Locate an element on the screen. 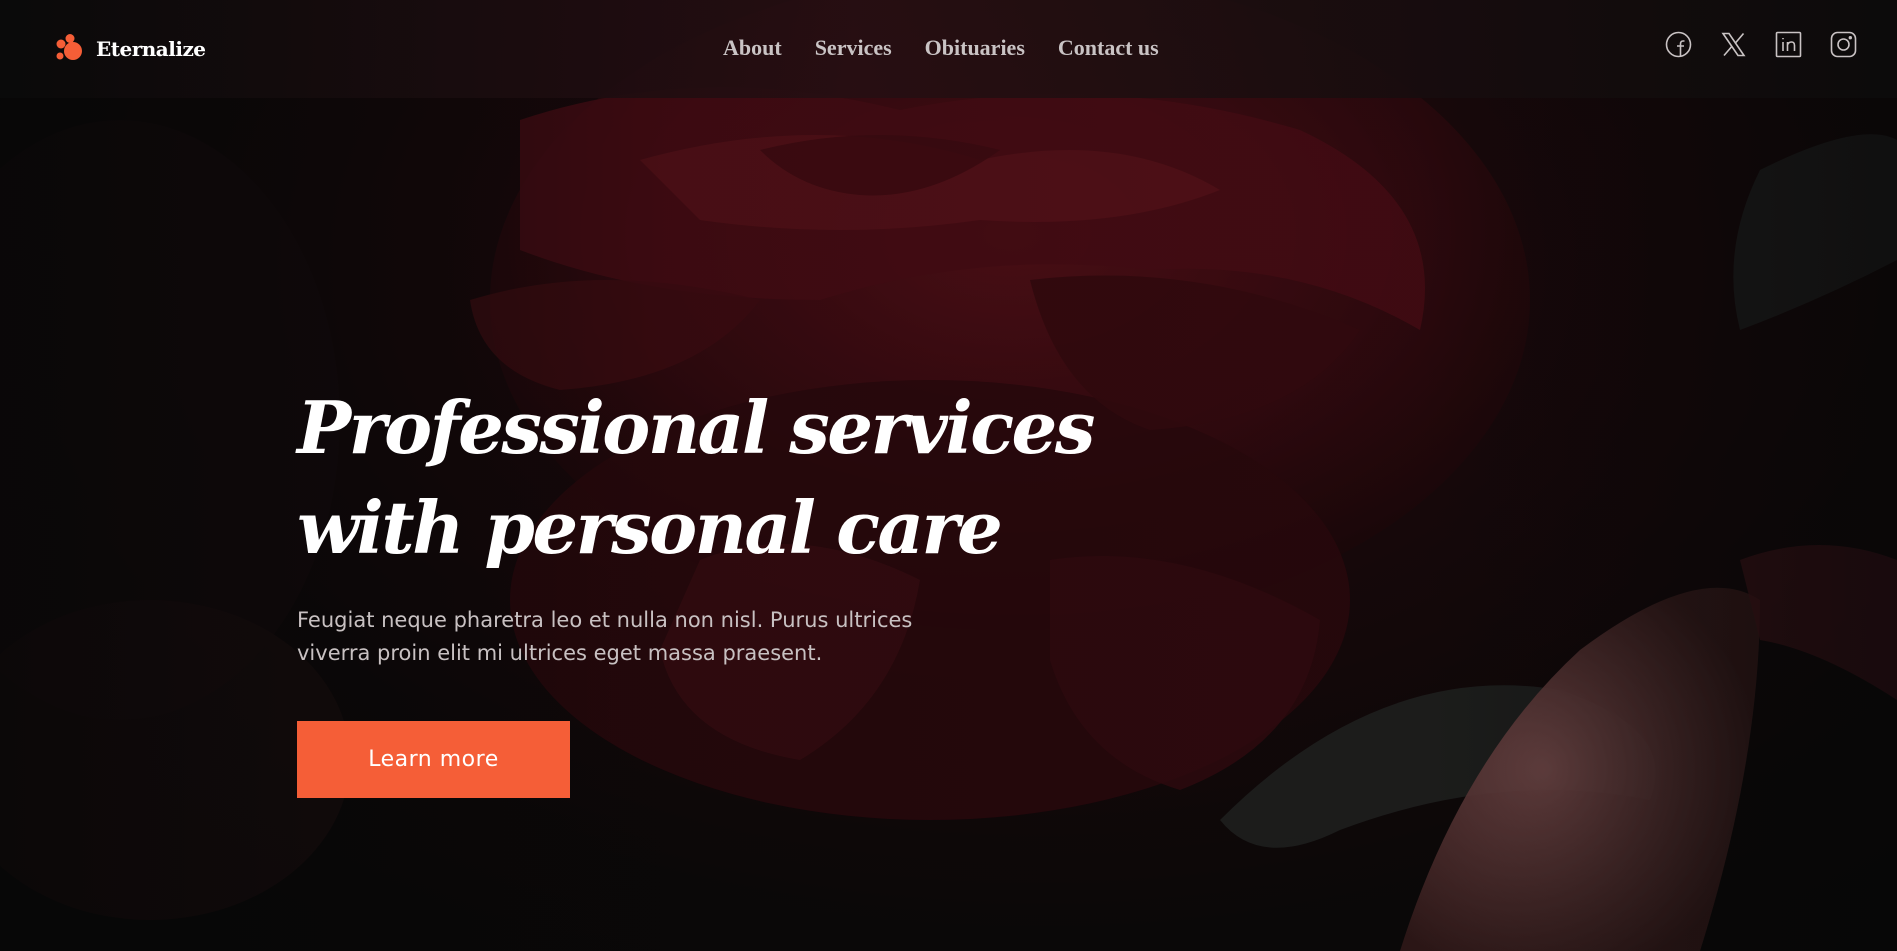 The width and height of the screenshot is (1897, 951). learn-more-button: Learn more is located at coordinates (433, 759).